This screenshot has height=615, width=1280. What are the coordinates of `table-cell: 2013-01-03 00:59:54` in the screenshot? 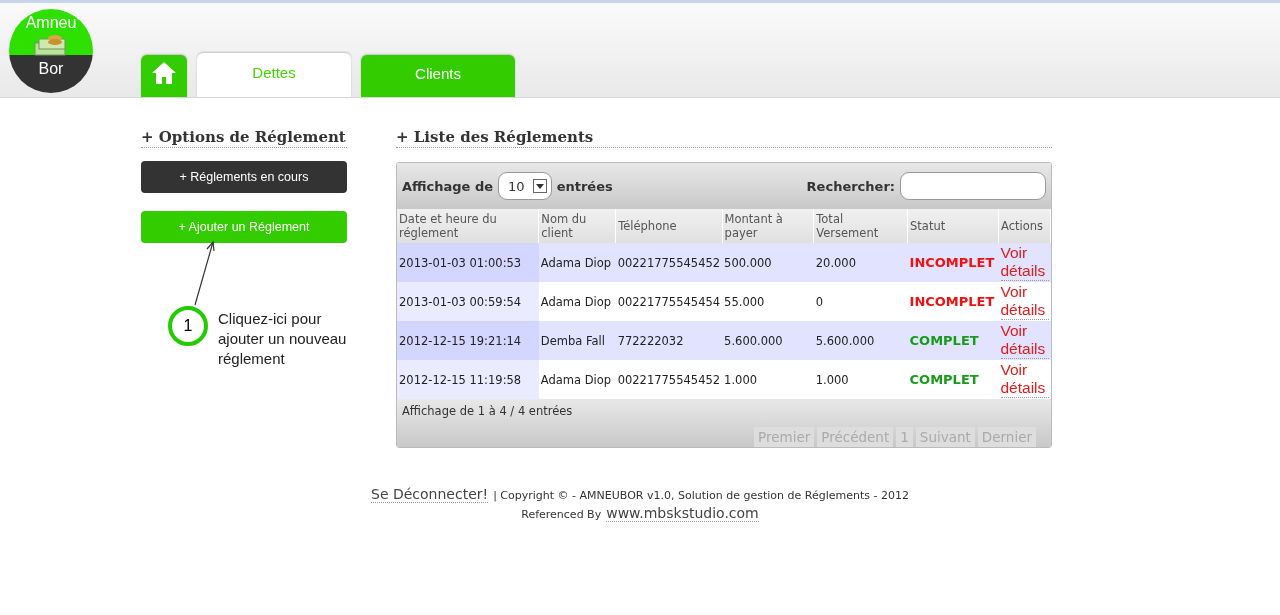 It's located at (468, 301).